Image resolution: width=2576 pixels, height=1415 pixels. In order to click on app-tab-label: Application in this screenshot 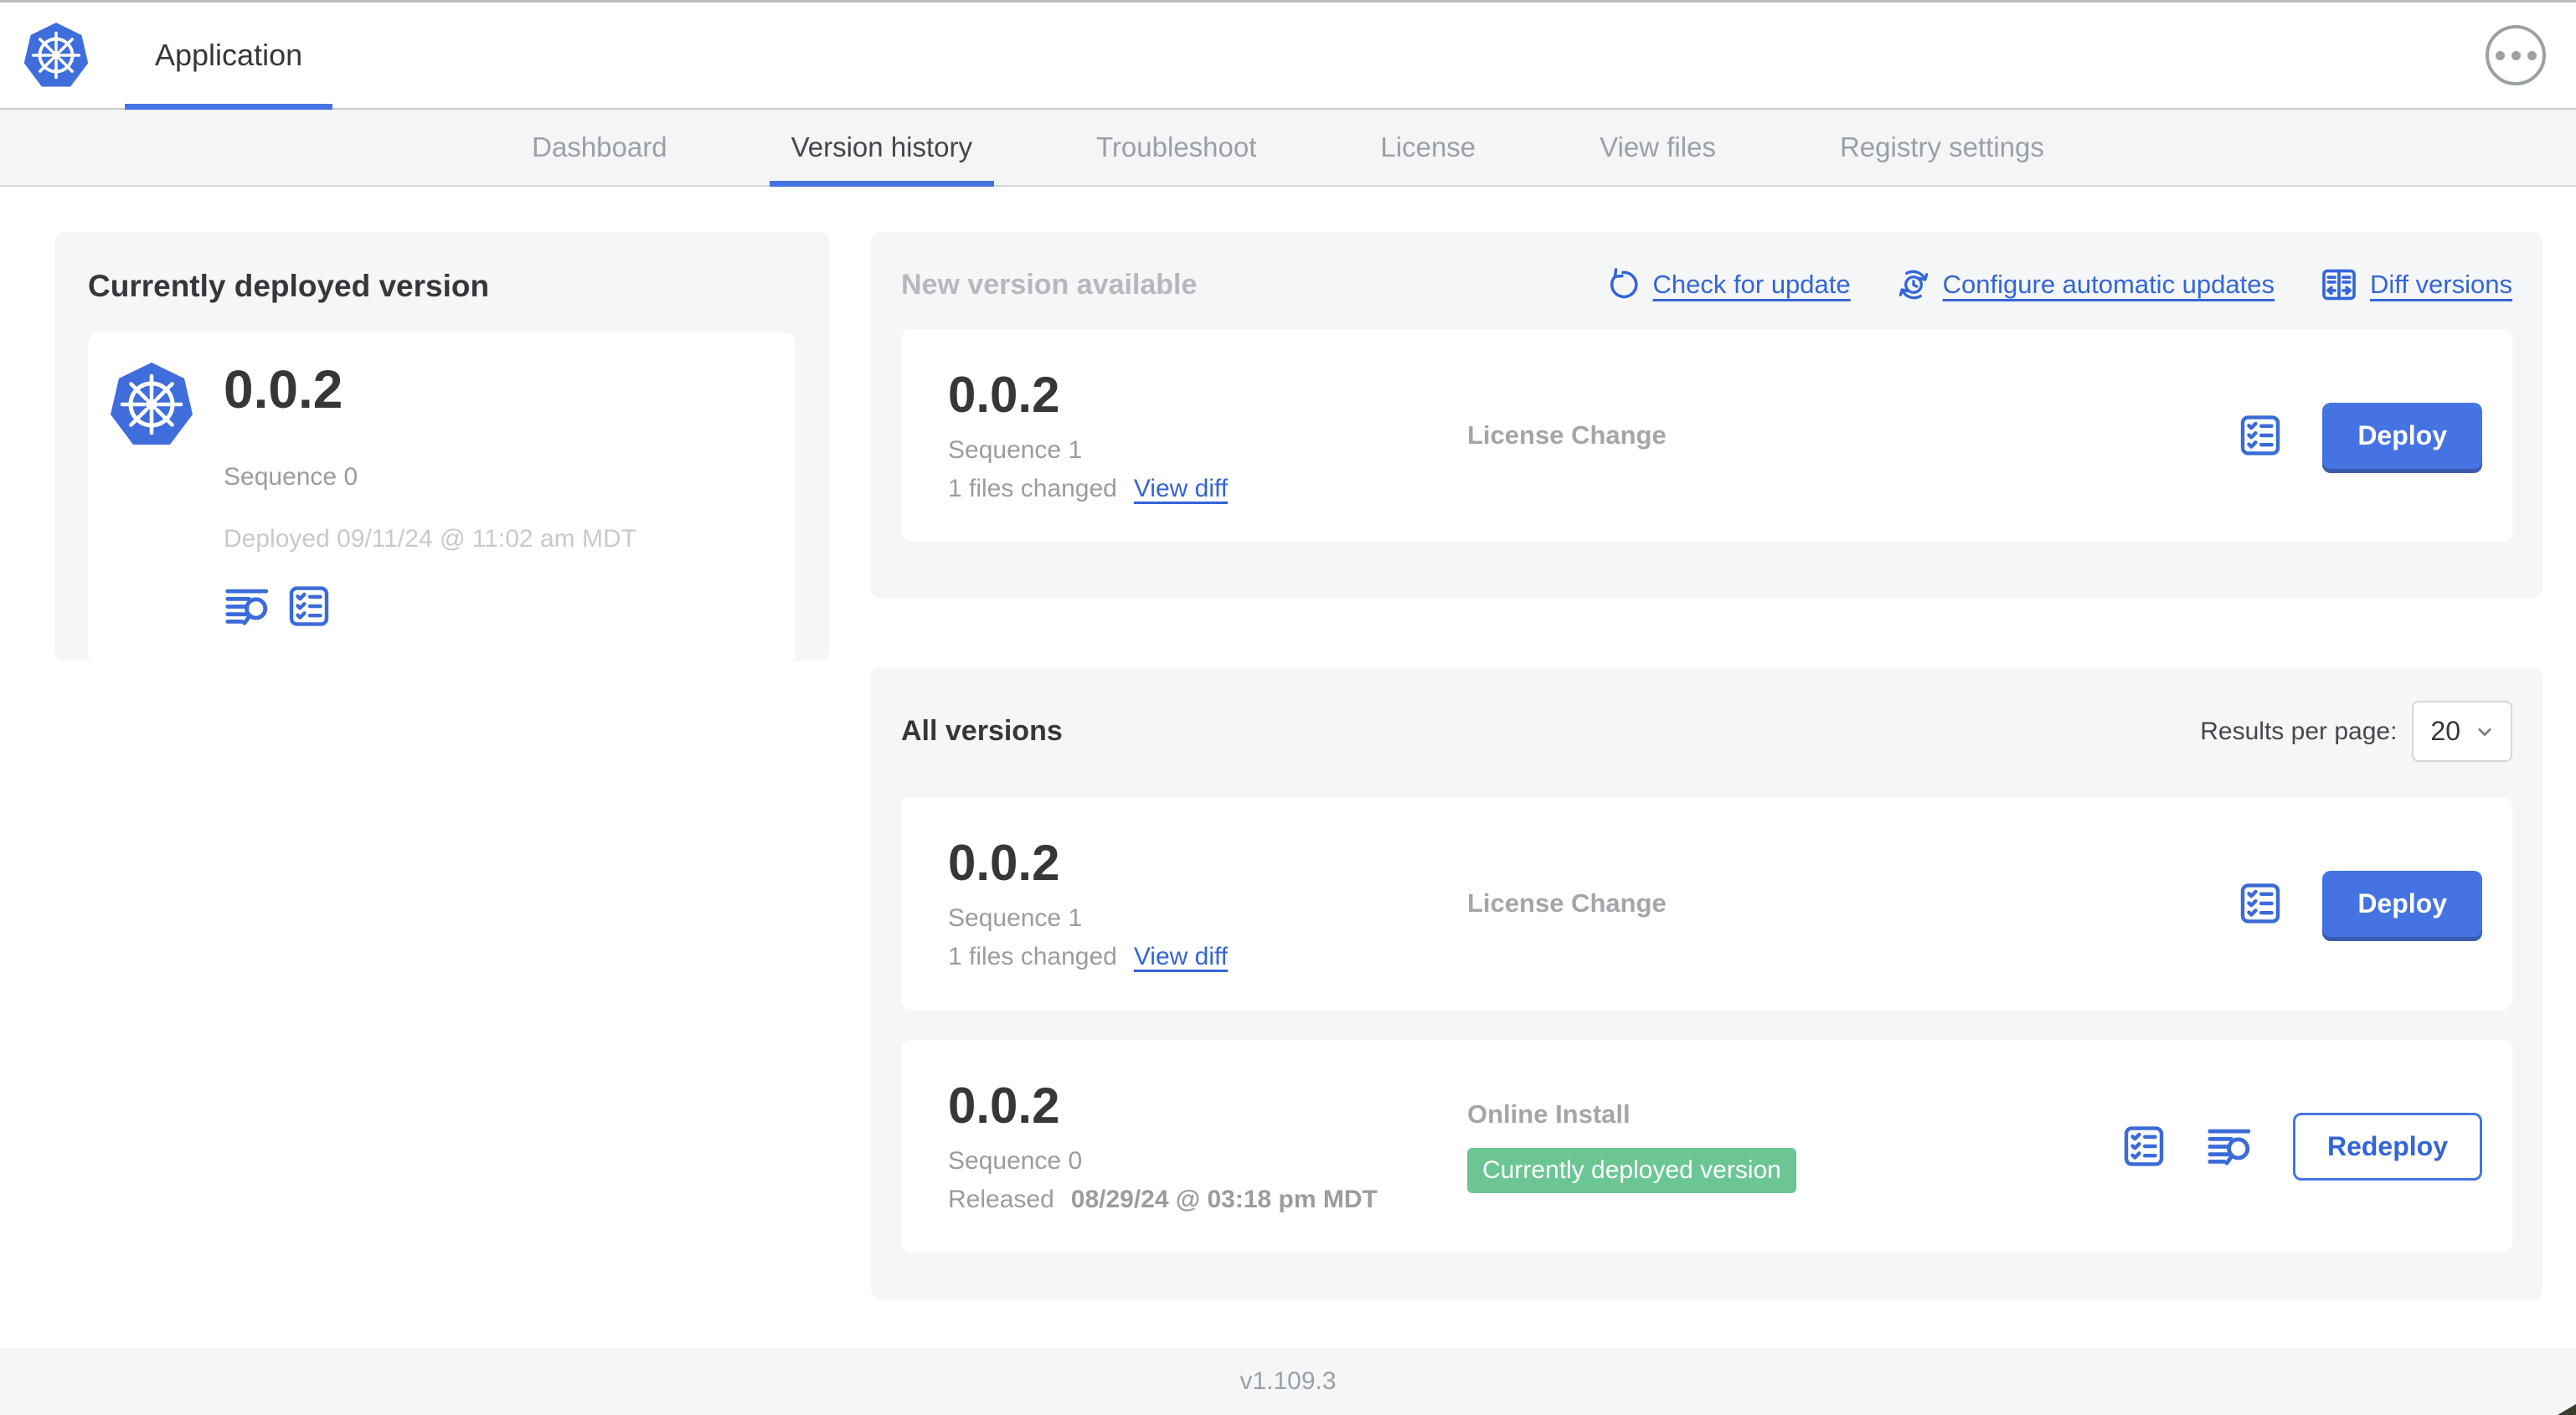, I will do `click(229, 55)`.